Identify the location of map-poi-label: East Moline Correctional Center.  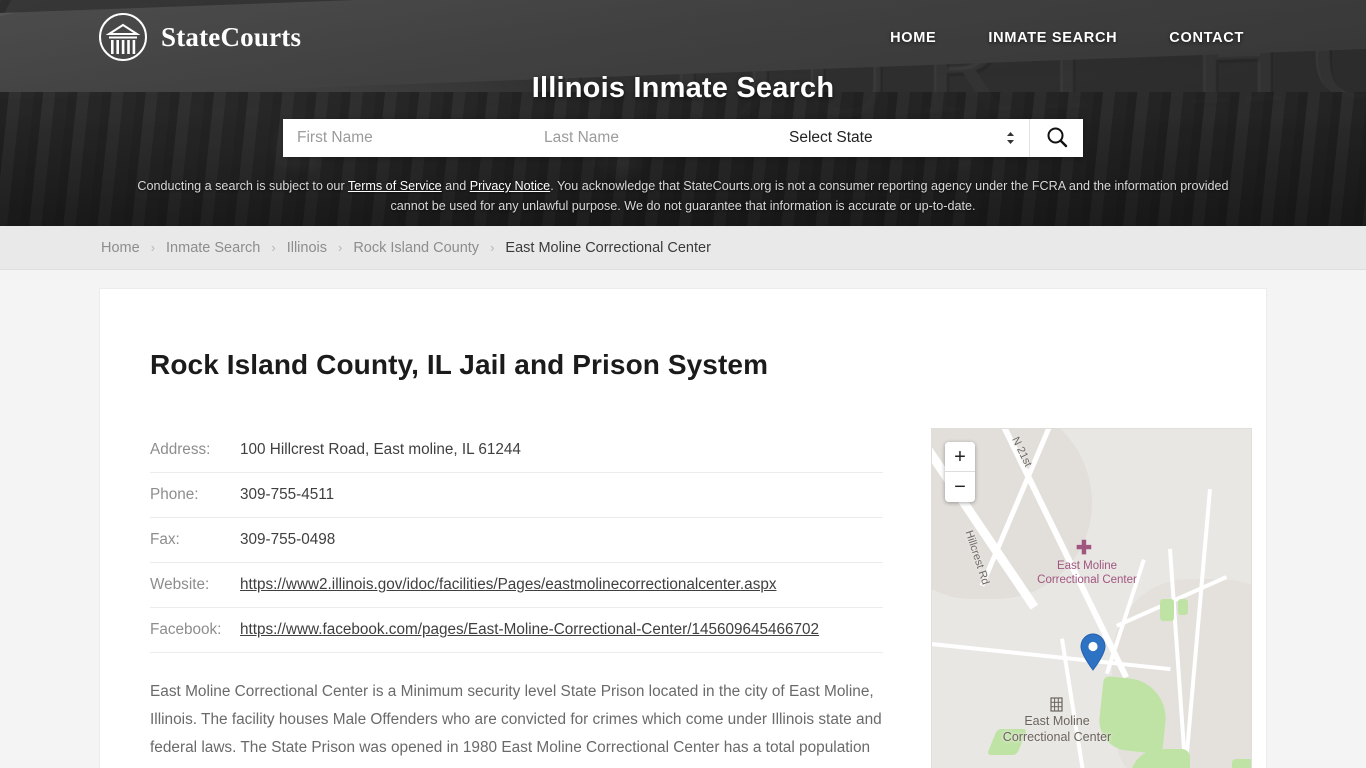
(1087, 573).